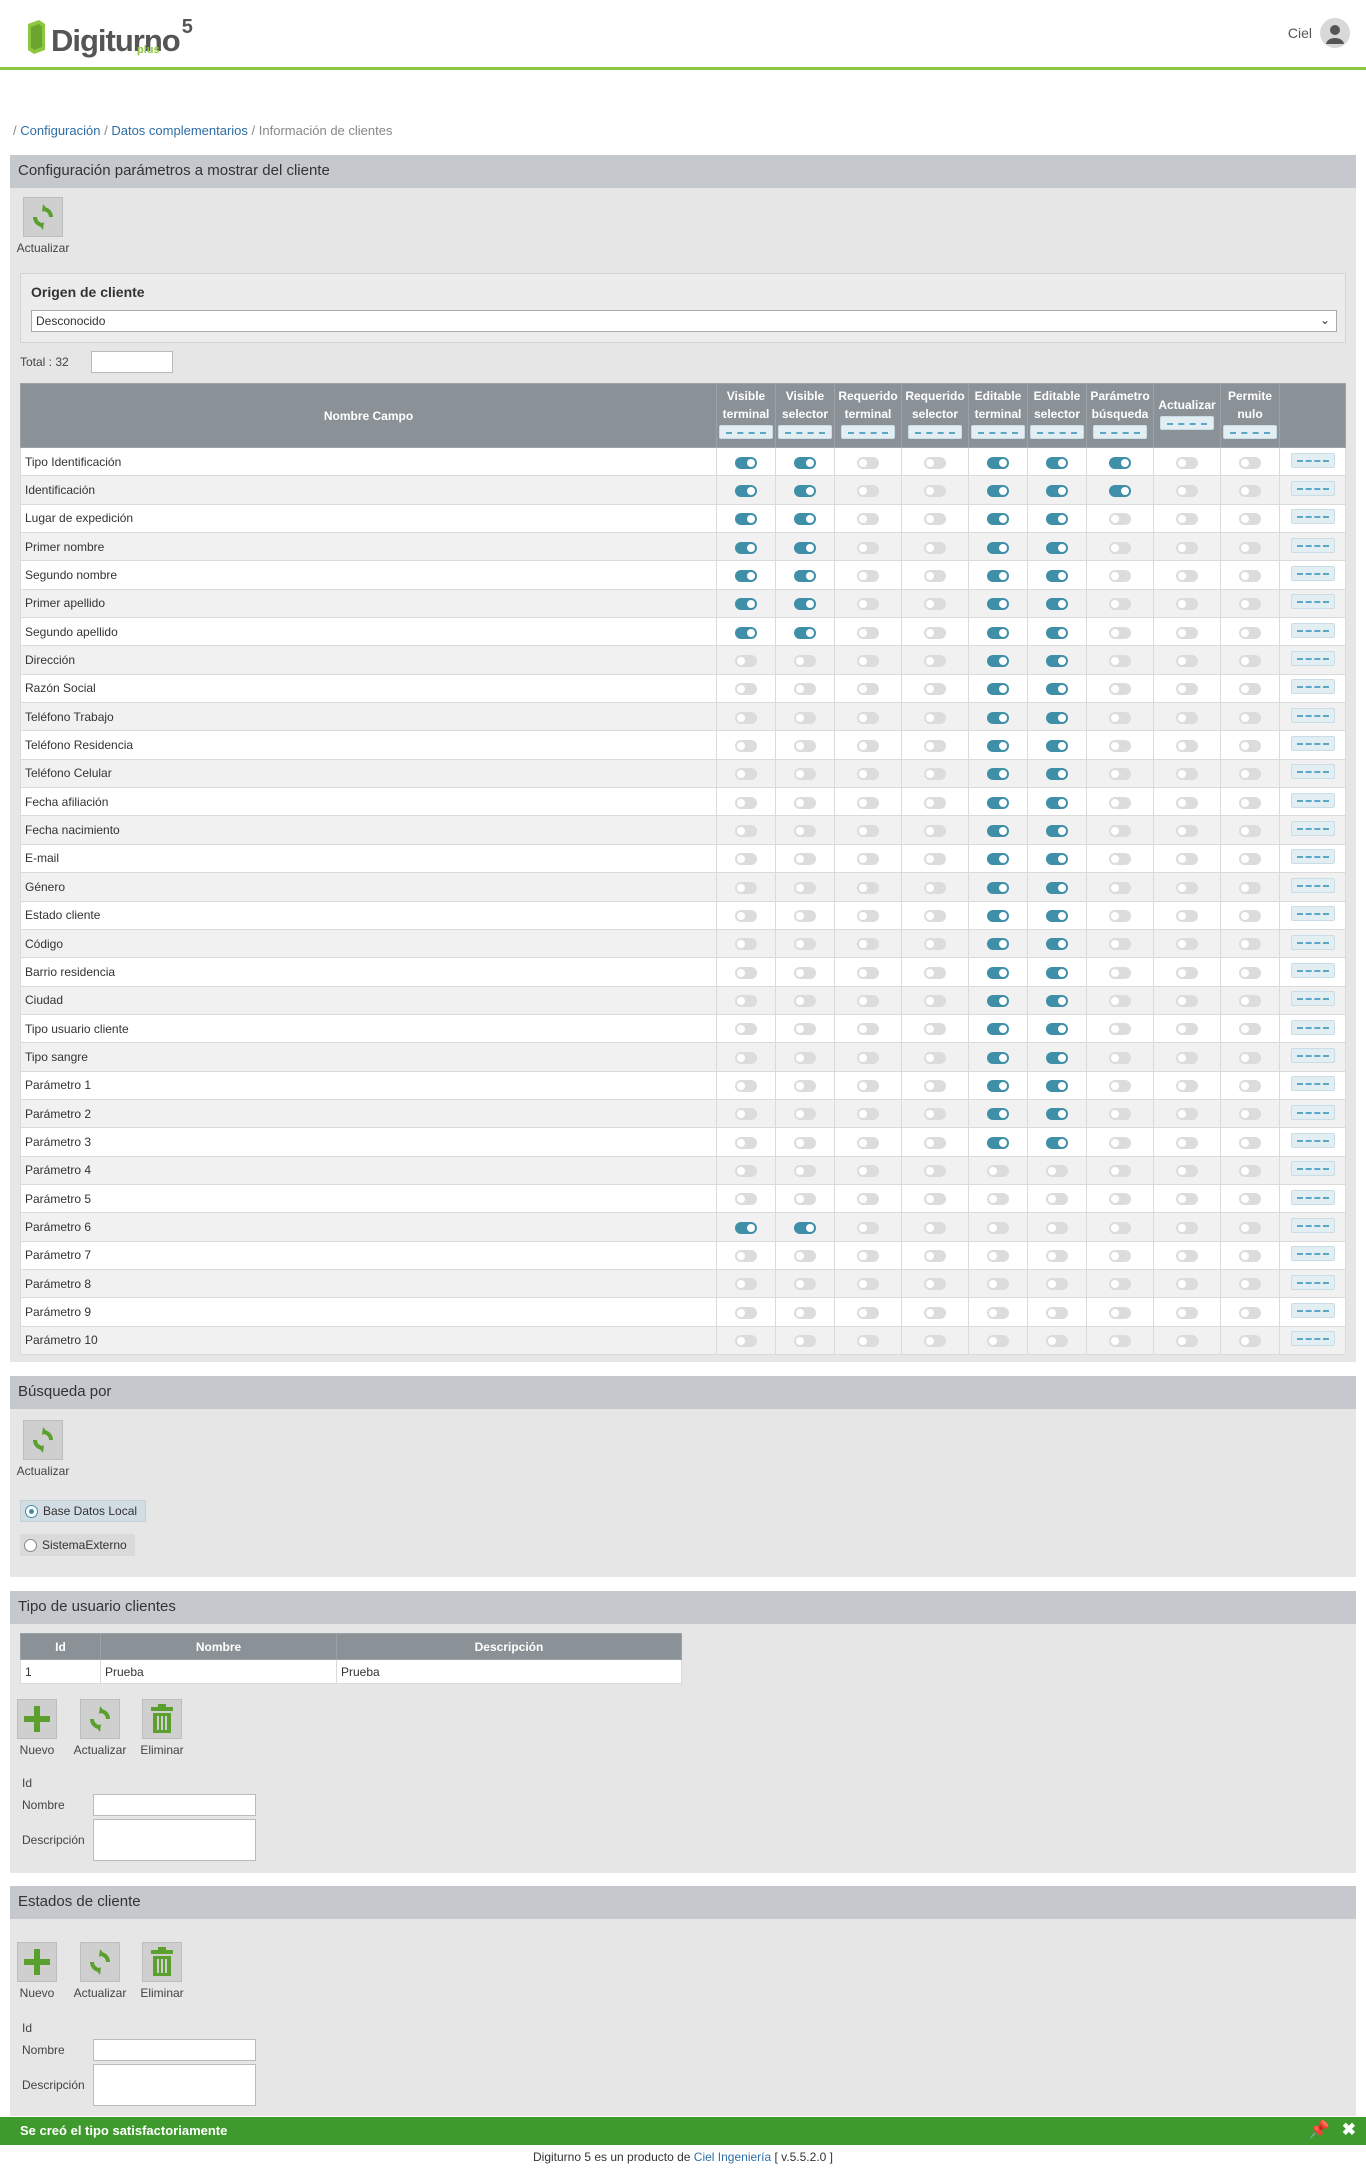 The height and width of the screenshot is (2170, 1366). I want to click on delete-button: Eliminar, so click(162, 1971).